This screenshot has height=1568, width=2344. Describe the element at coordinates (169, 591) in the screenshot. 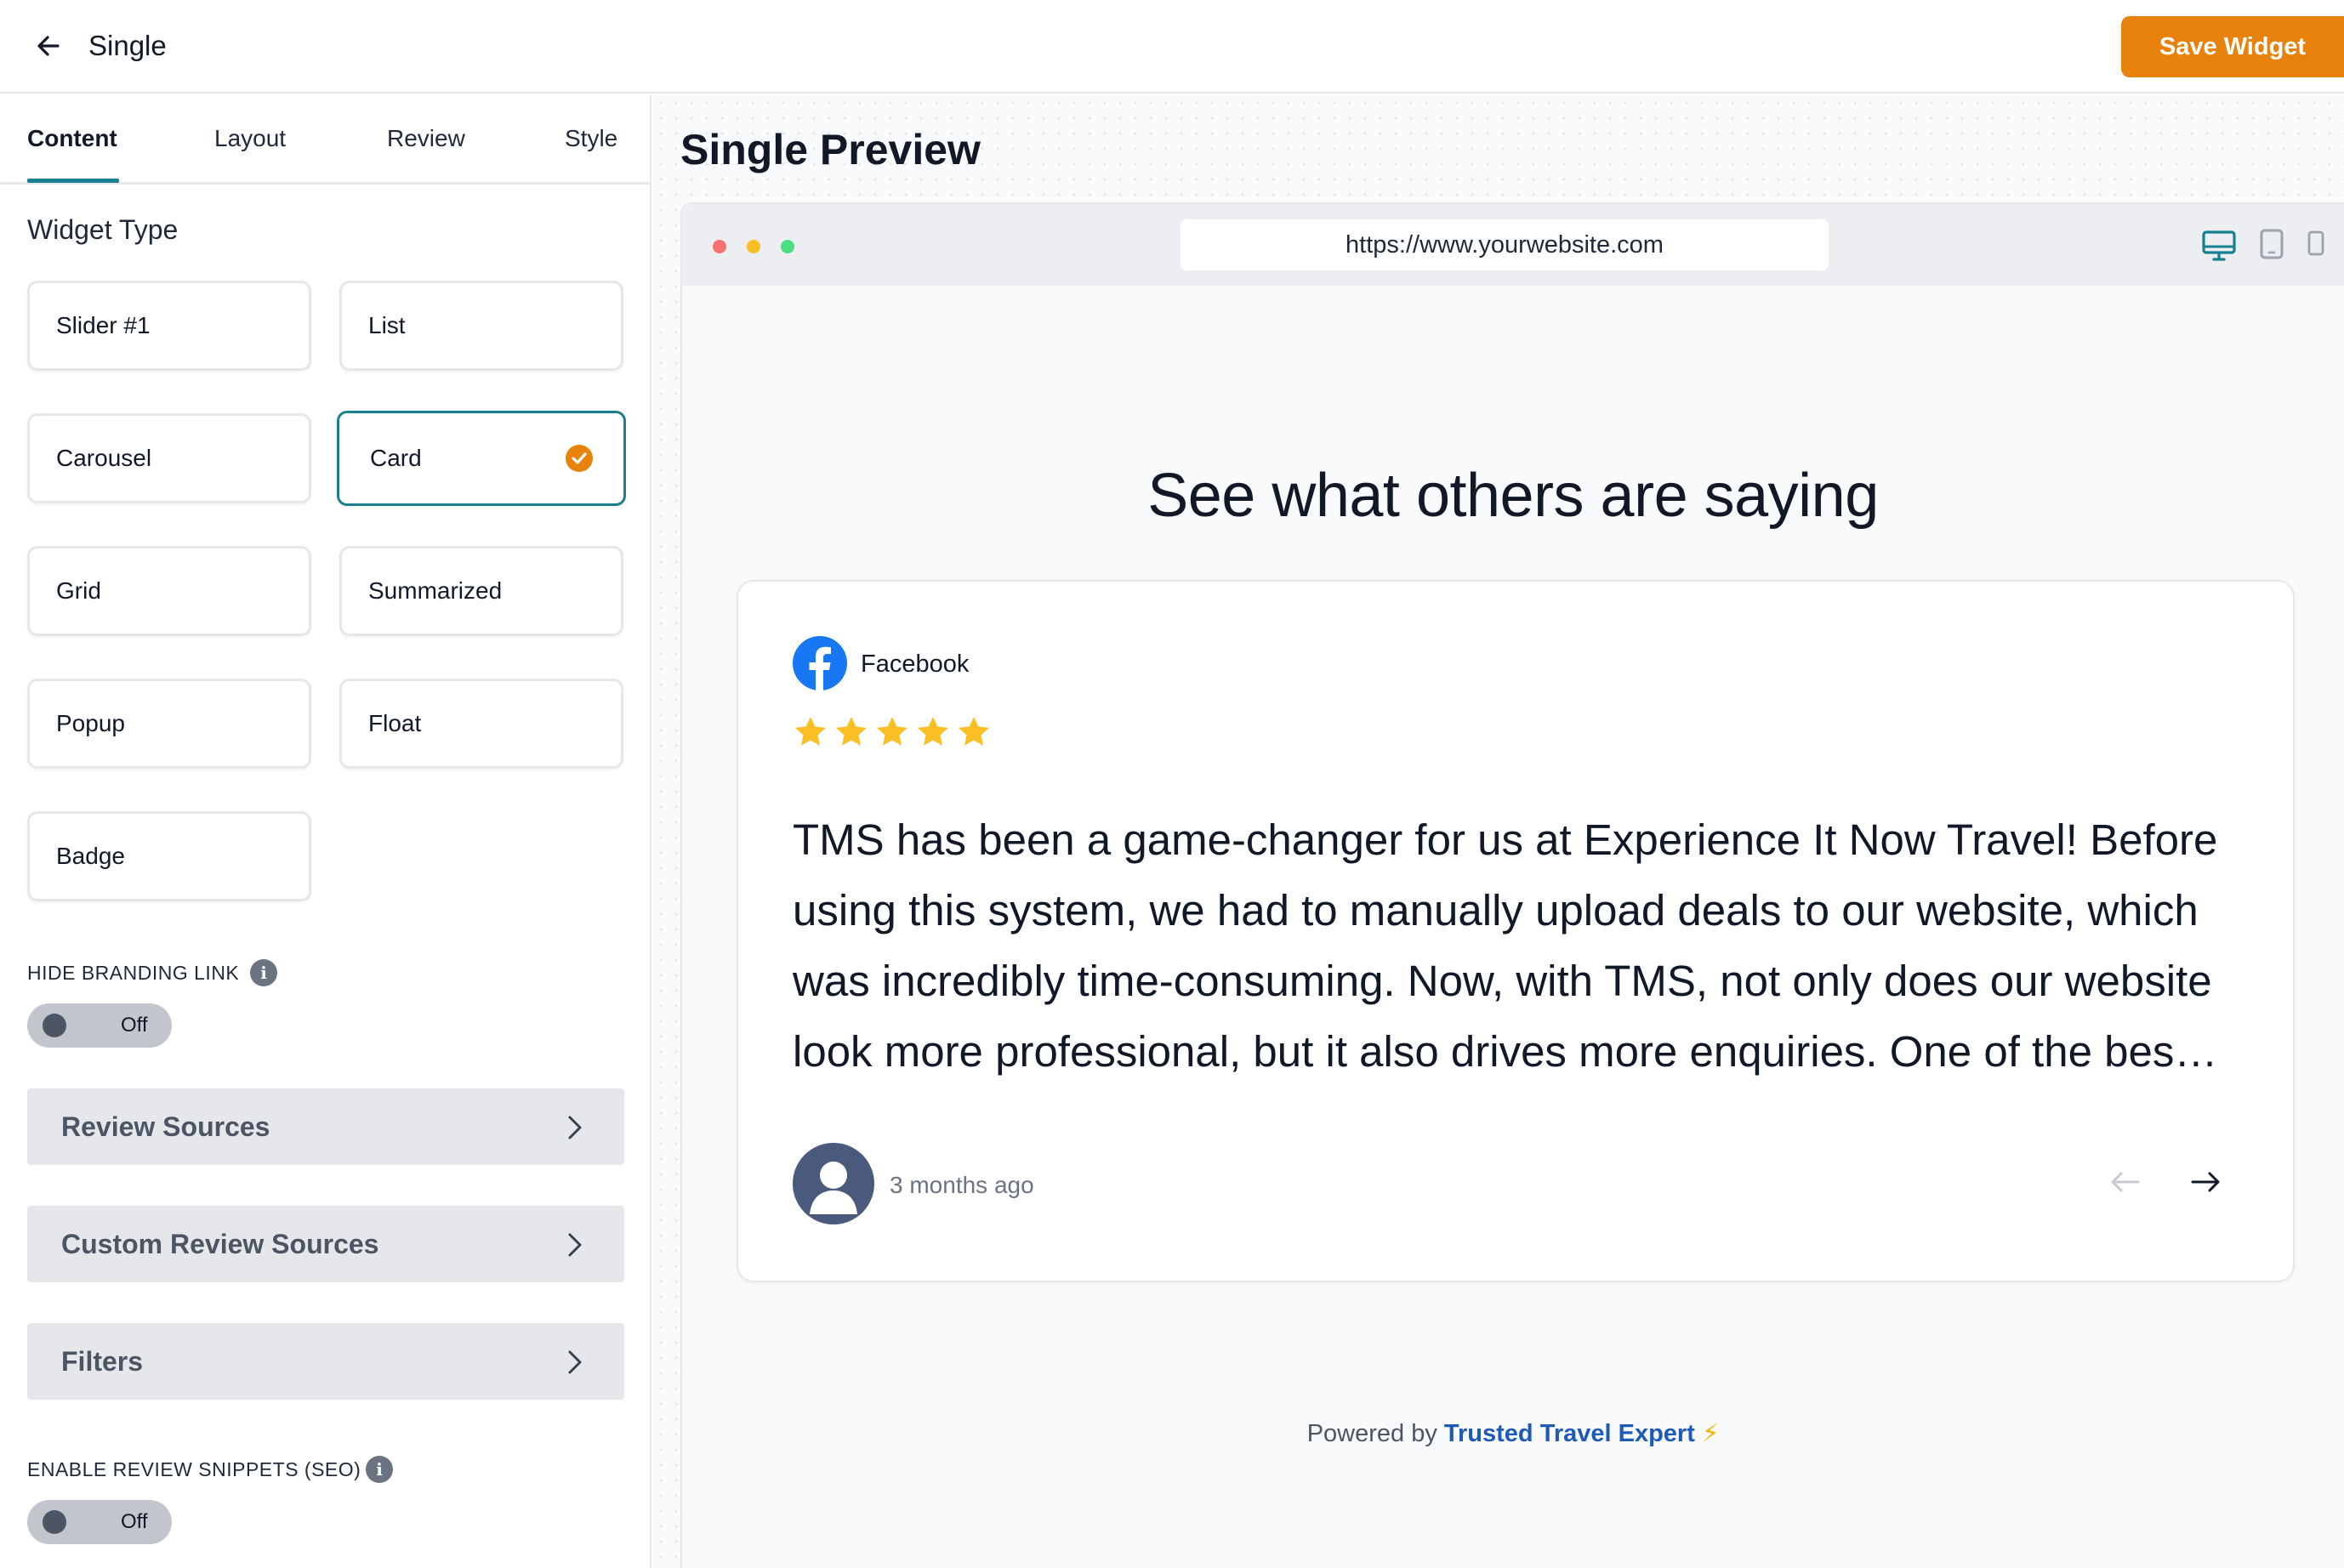

I see `widget-type-grid: Grid` at that location.